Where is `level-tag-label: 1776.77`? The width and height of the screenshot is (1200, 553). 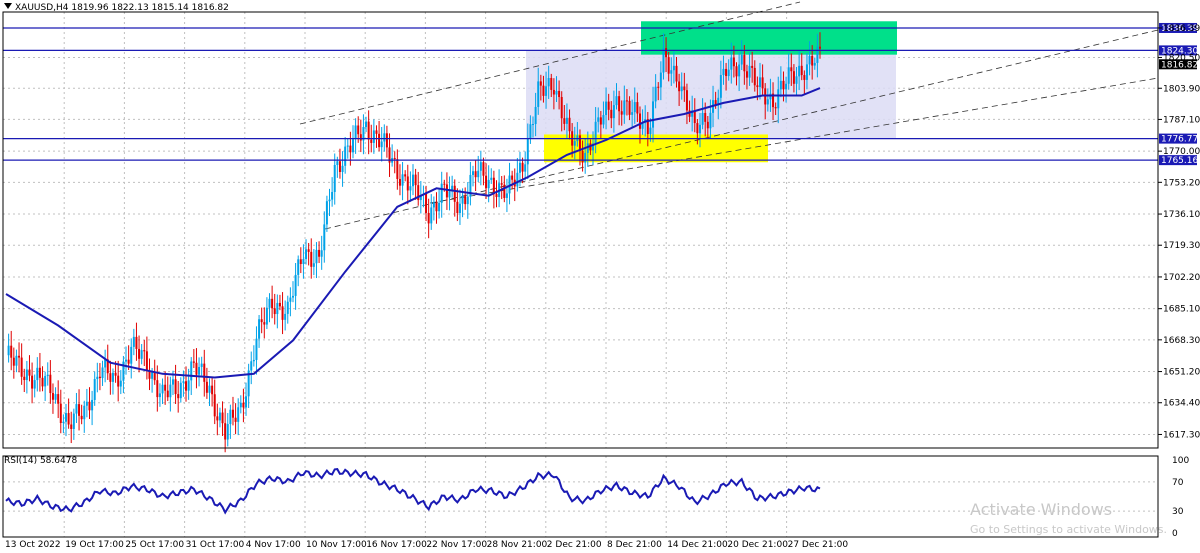
level-tag-label: 1776.77 is located at coordinates (1179, 140).